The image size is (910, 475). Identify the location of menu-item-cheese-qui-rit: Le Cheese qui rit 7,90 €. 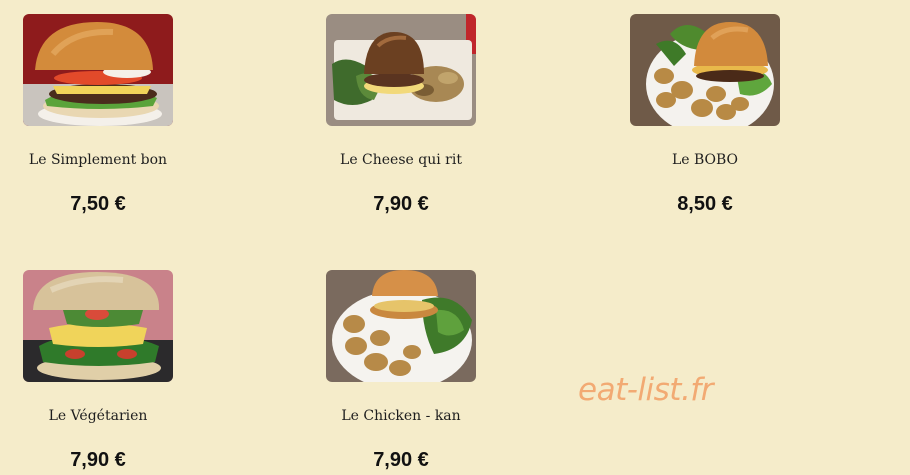
(401, 115).